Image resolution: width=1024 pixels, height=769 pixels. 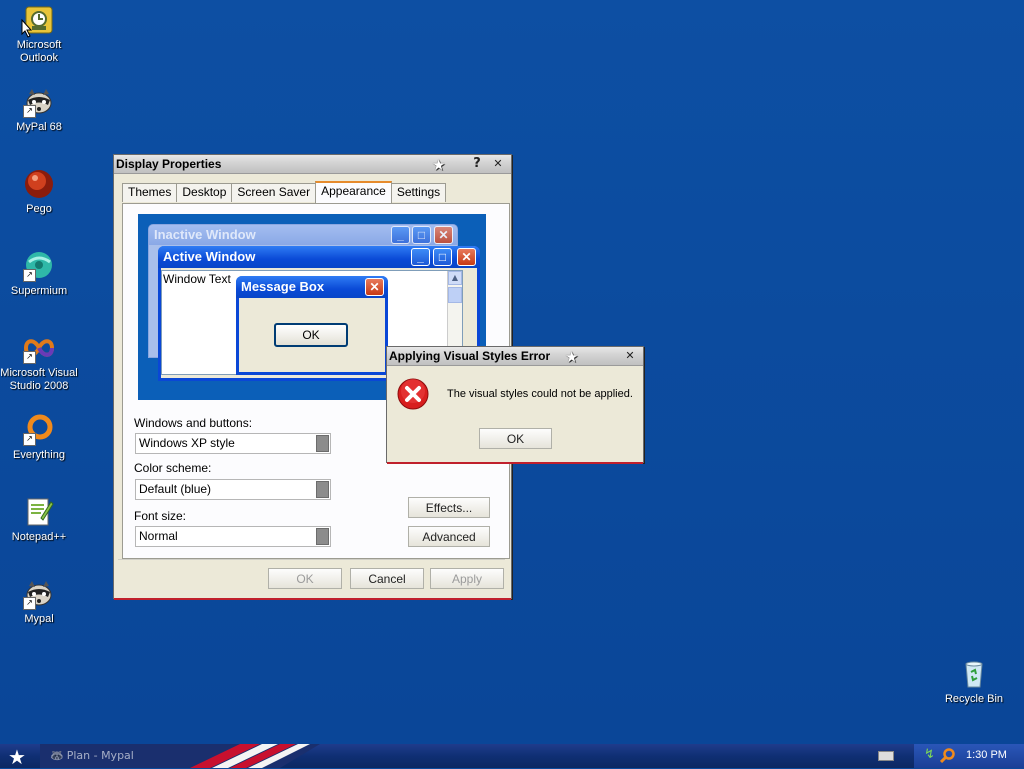 What do you see at coordinates (283, 286) in the screenshot?
I see `message-box-title: Message Box` at bounding box center [283, 286].